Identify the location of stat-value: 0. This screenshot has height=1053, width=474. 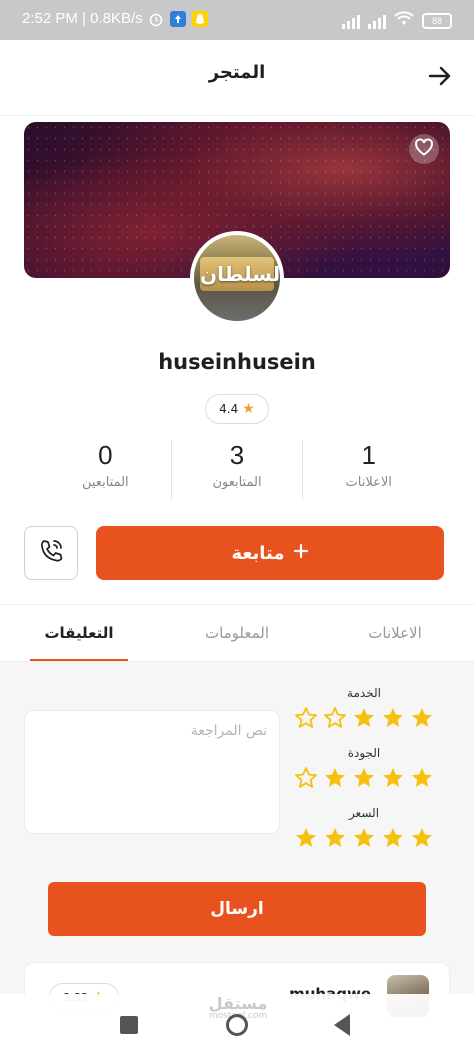
(105, 455).